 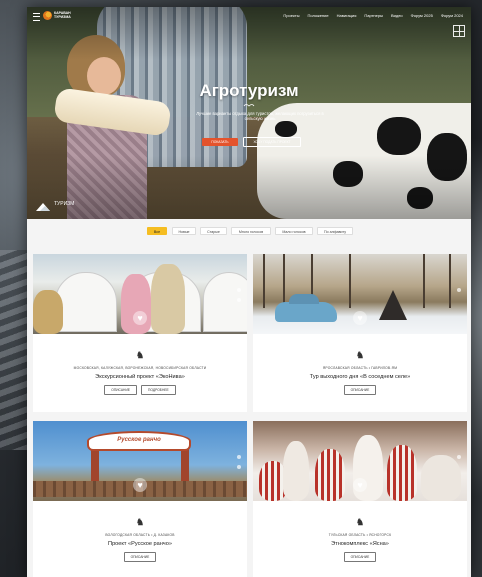 What do you see at coordinates (360, 368) in the screenshot?
I see `card-region: ЯРОСЛАВСКАЯ ОБЛАСТЬ • ГАВРИЛОВ-ЯМ` at bounding box center [360, 368].